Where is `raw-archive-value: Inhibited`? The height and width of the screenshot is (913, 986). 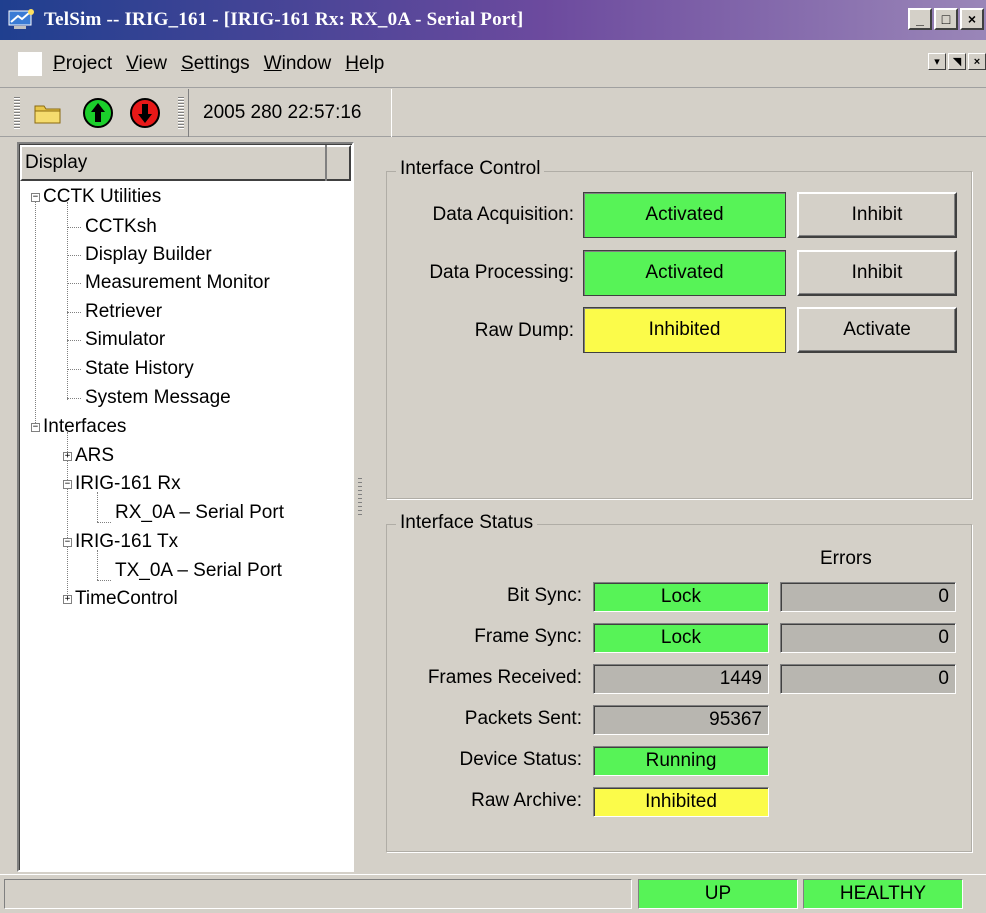 raw-archive-value: Inhibited is located at coordinates (681, 802).